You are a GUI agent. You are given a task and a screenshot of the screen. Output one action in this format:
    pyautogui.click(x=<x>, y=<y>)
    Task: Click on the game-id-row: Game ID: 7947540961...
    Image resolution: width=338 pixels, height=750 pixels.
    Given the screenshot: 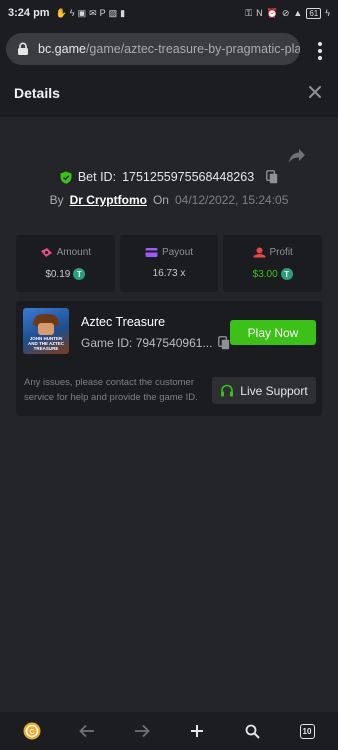 What is the action you would take?
    pyautogui.click(x=155, y=343)
    